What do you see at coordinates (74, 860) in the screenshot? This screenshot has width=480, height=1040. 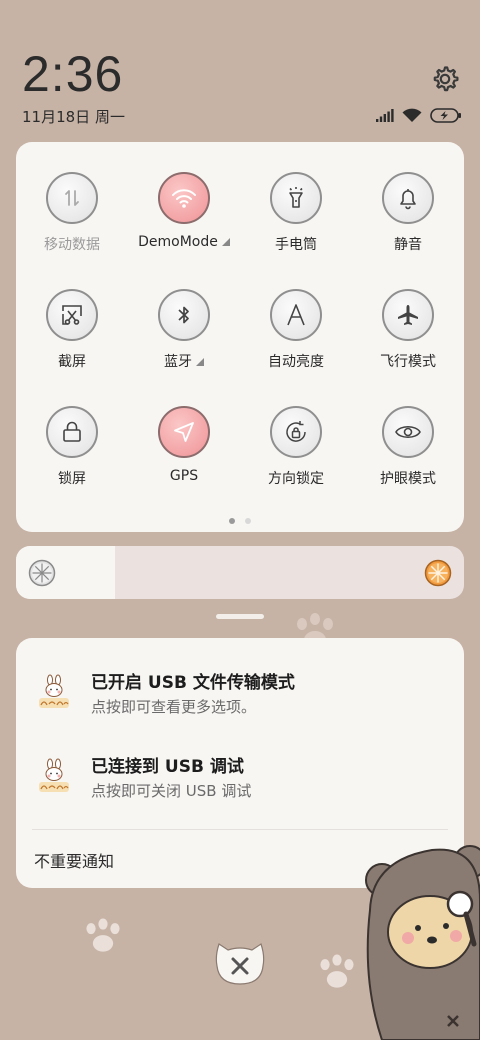 I see `unimportant-notifications-link: 不重要通知` at bounding box center [74, 860].